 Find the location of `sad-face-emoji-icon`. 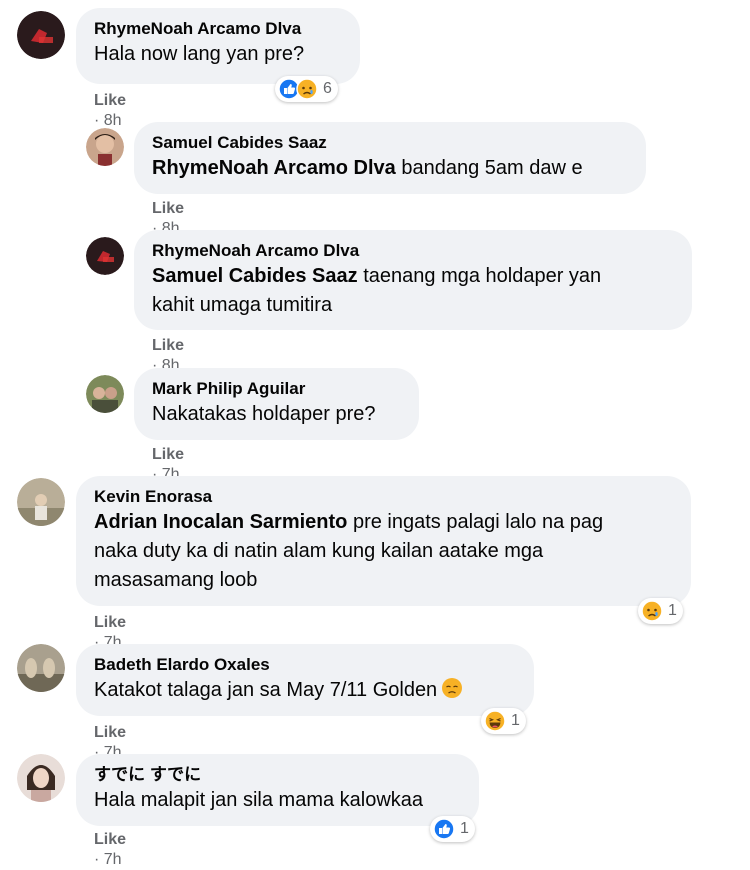

sad-face-emoji-icon is located at coordinates (452, 688).